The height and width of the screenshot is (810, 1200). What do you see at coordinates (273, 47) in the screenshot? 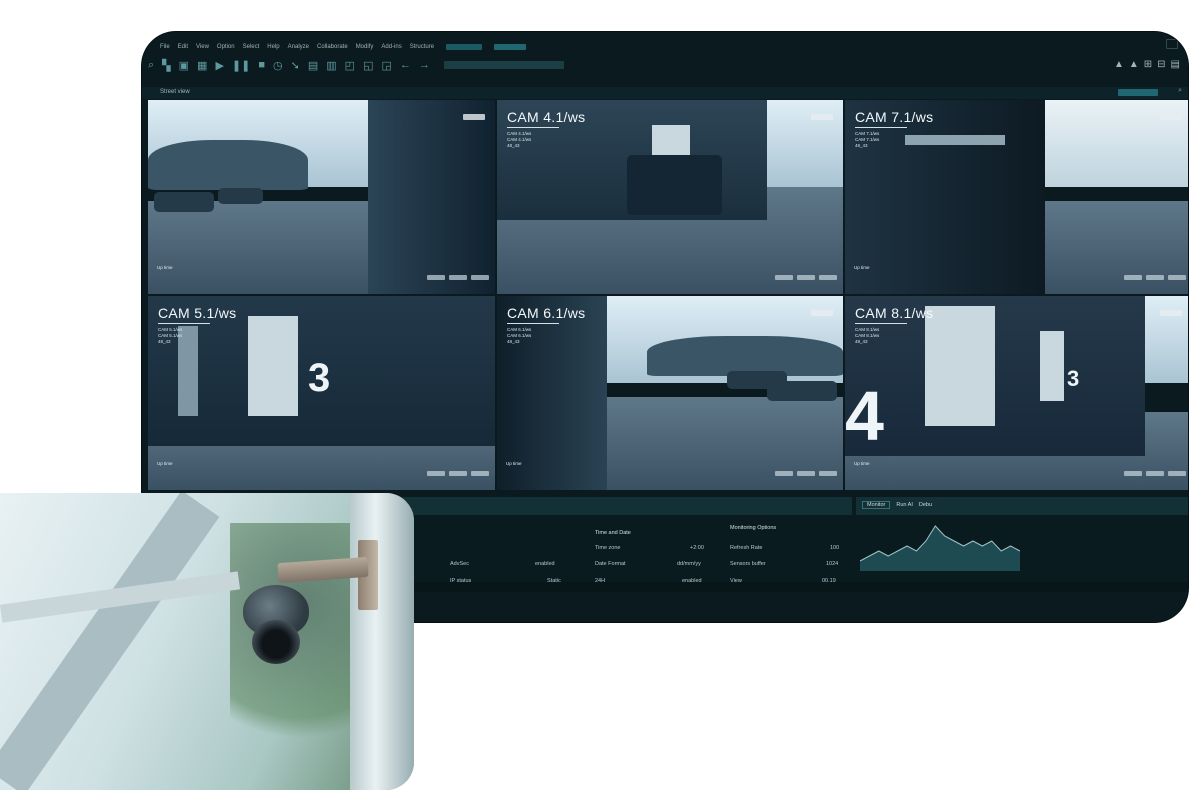
I see `menu-help: Help` at bounding box center [273, 47].